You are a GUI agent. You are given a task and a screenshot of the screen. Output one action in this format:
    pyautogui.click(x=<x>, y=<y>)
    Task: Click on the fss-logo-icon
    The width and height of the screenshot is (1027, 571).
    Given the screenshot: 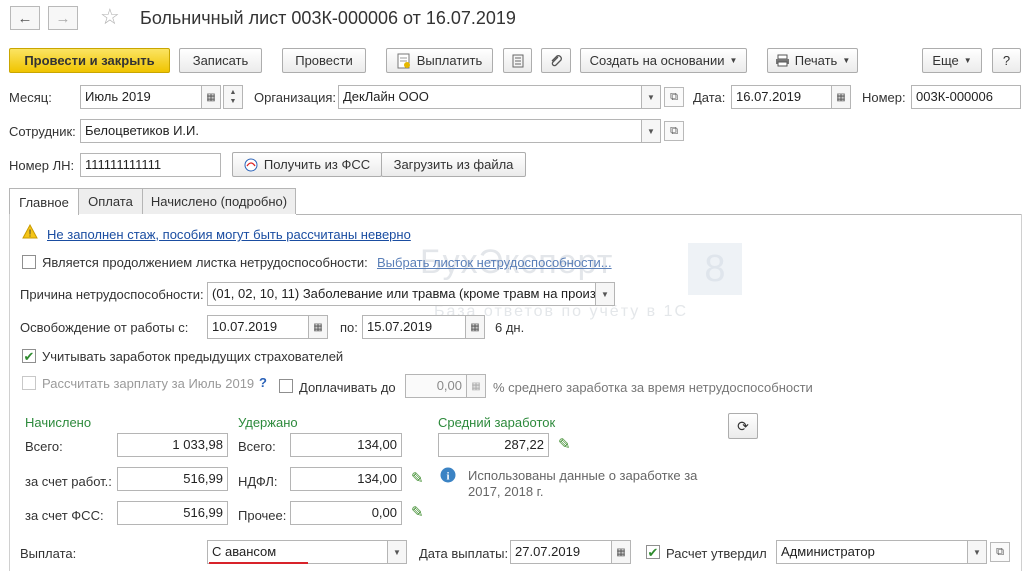 What is the action you would take?
    pyautogui.click(x=251, y=164)
    